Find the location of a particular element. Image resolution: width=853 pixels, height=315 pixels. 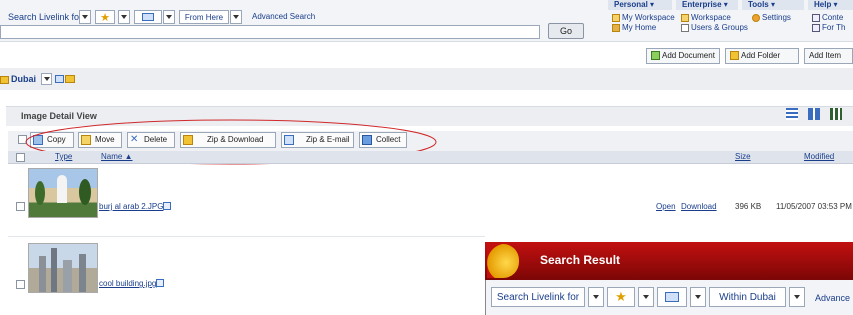

list-view-icon is located at coordinates (792, 114).